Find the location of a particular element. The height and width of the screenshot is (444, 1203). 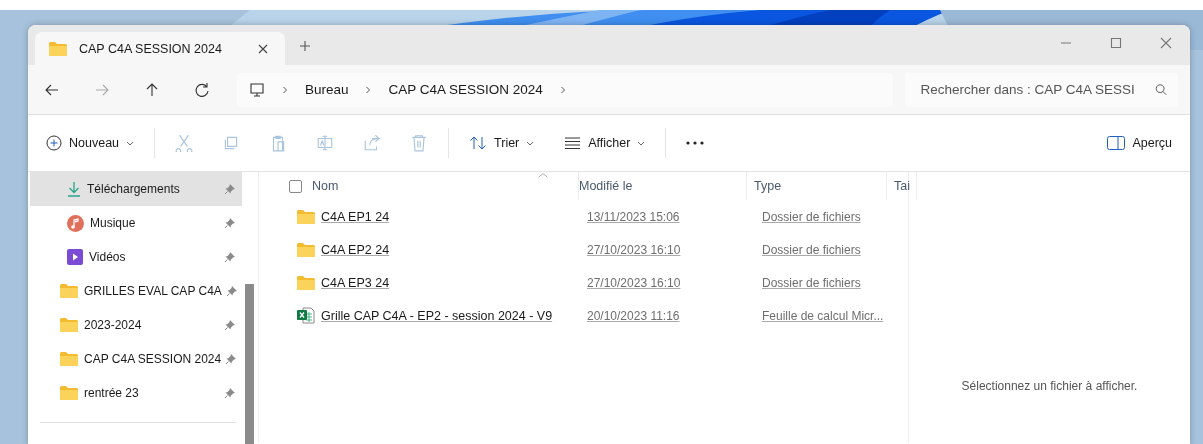

sidebar-item: Vidéos is located at coordinates (136, 257).